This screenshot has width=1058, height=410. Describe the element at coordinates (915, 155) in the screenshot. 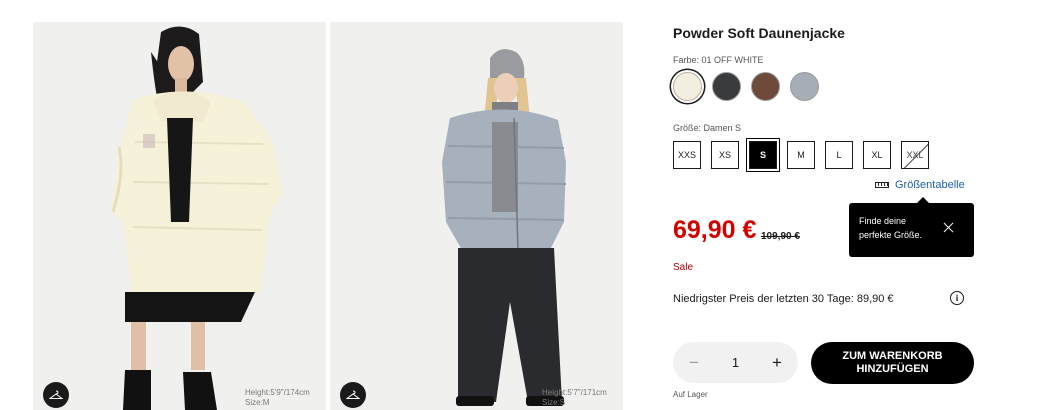

I see `size-option-xxl: XXL` at that location.